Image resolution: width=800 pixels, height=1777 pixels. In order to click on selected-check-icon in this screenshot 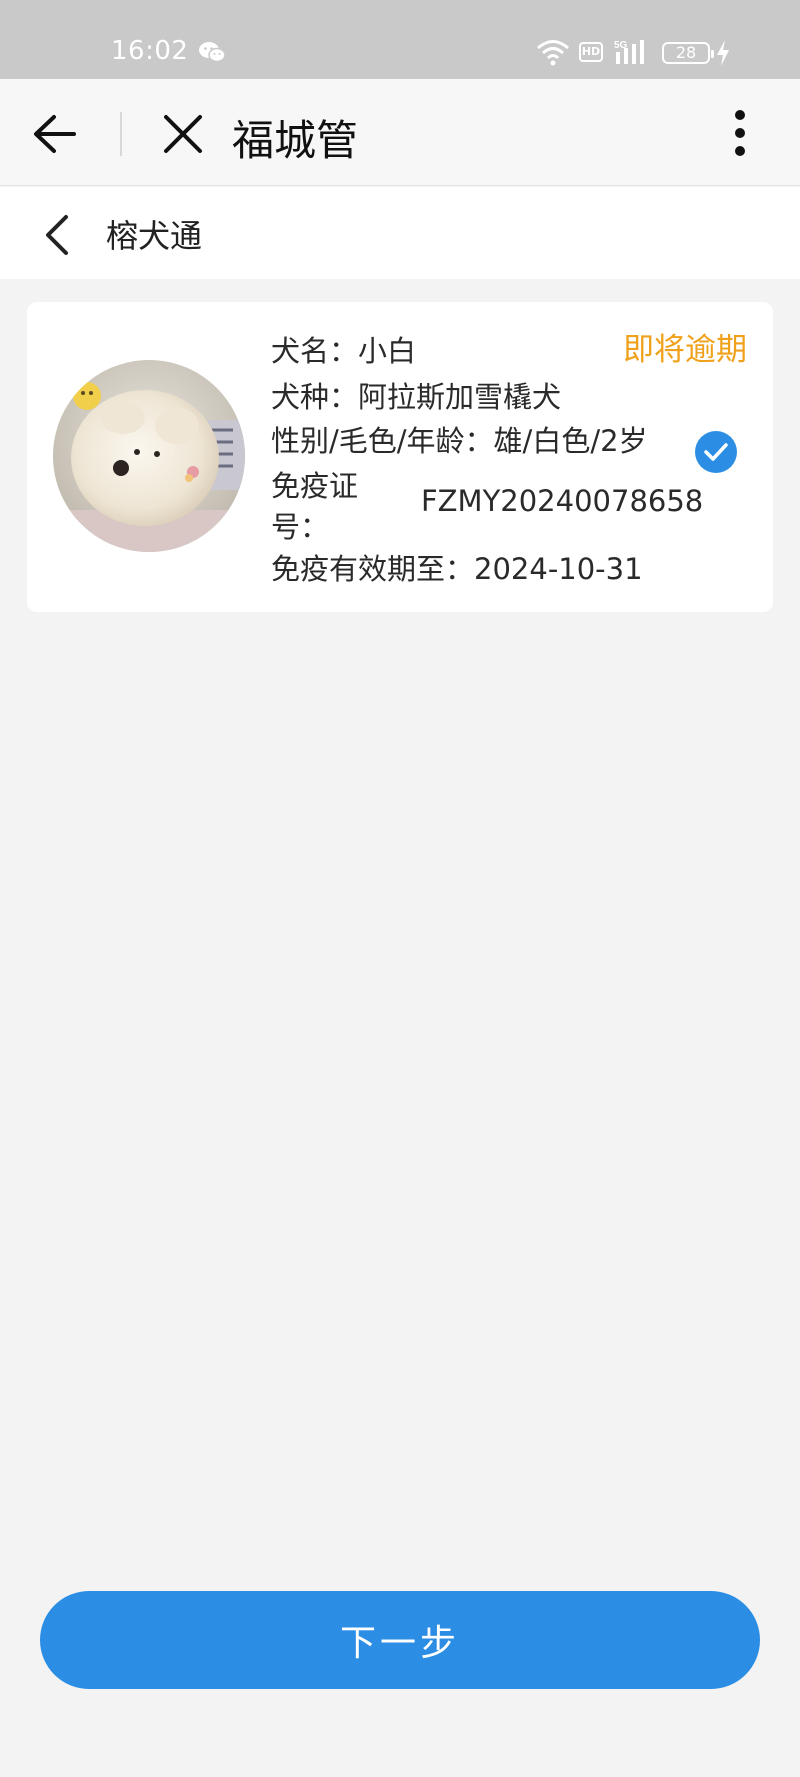, I will do `click(716, 452)`.